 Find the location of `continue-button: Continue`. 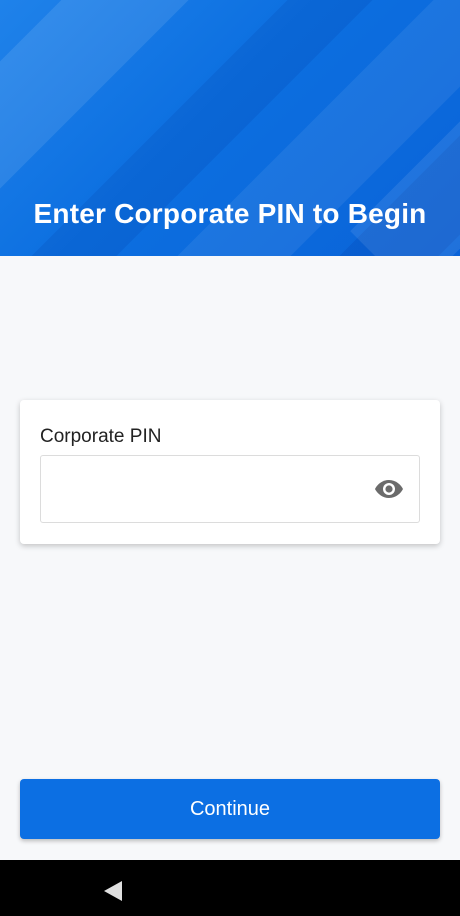

continue-button: Continue is located at coordinates (230, 809).